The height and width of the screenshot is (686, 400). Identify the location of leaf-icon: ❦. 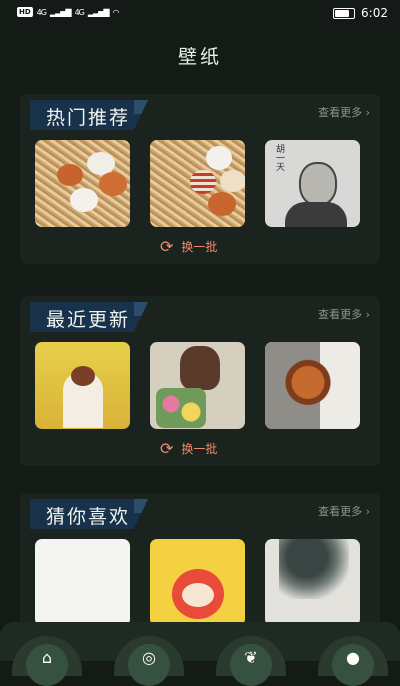
(251, 665).